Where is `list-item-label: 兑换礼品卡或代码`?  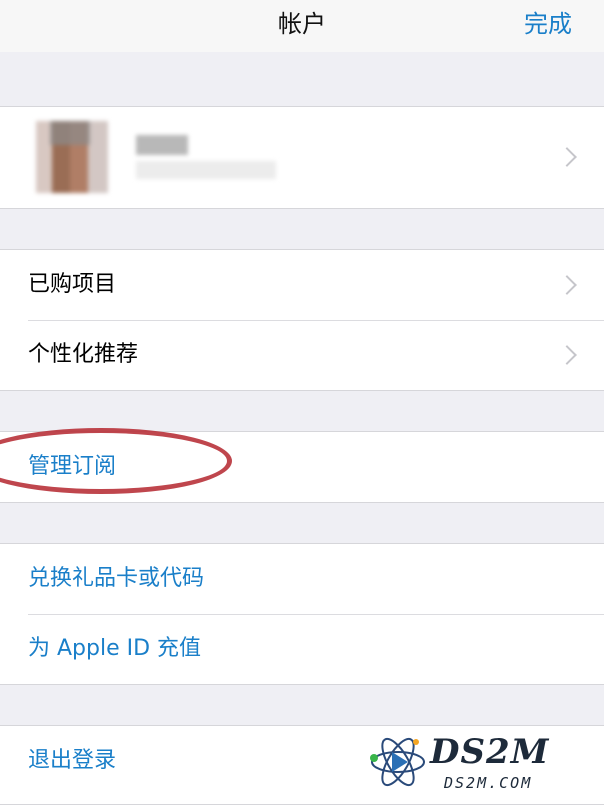 list-item-label: 兑换礼品卡或代码 is located at coordinates (116, 578).